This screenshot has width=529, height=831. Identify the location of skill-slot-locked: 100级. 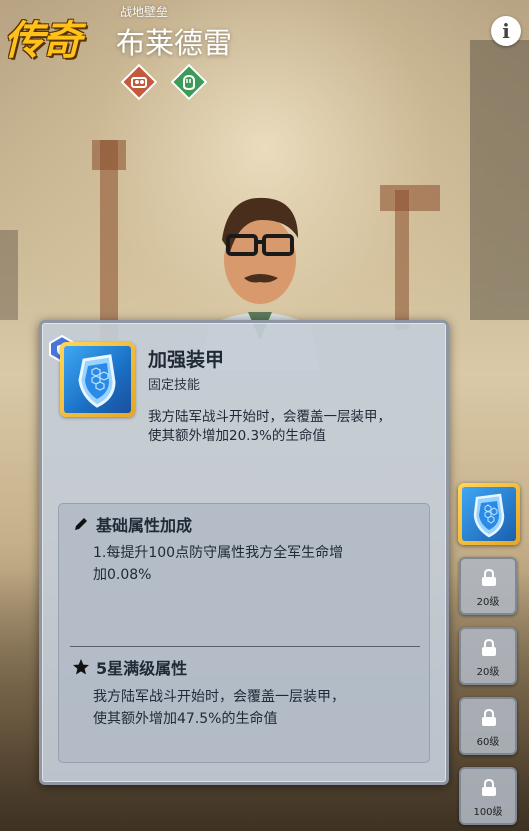
(488, 796).